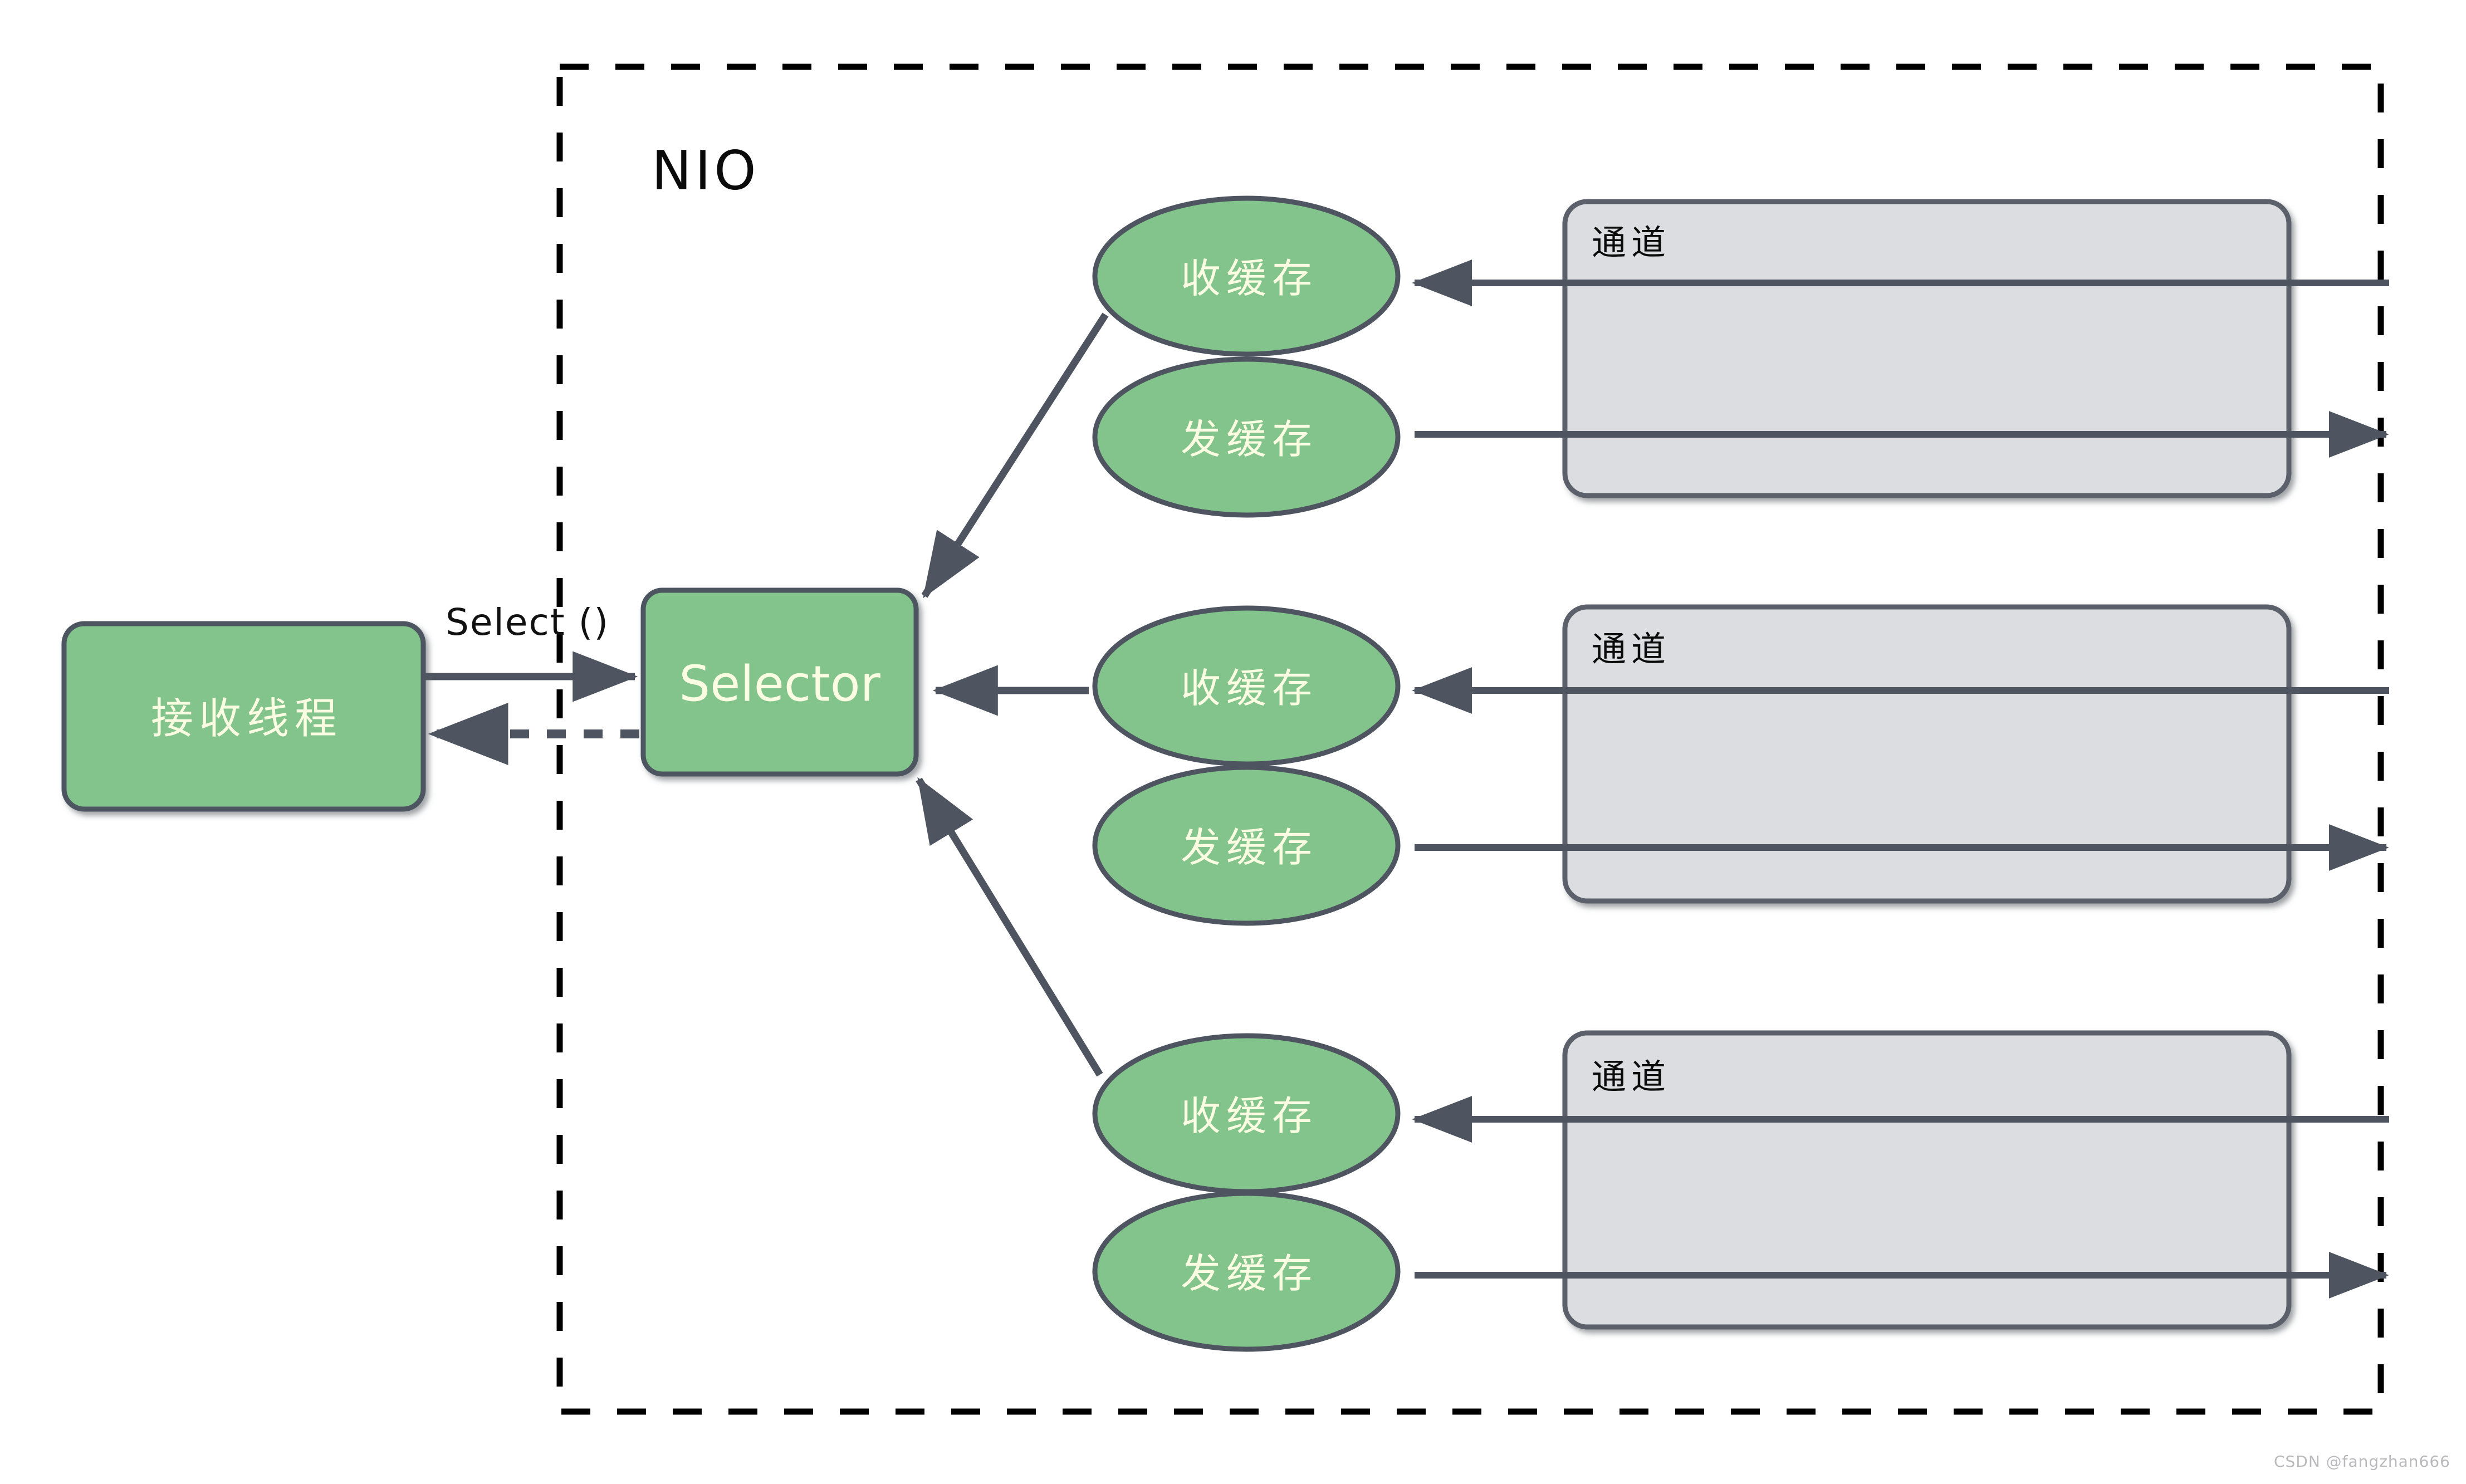  I want to click on node-recv-buffer-1: 收缓存, so click(1246, 276).